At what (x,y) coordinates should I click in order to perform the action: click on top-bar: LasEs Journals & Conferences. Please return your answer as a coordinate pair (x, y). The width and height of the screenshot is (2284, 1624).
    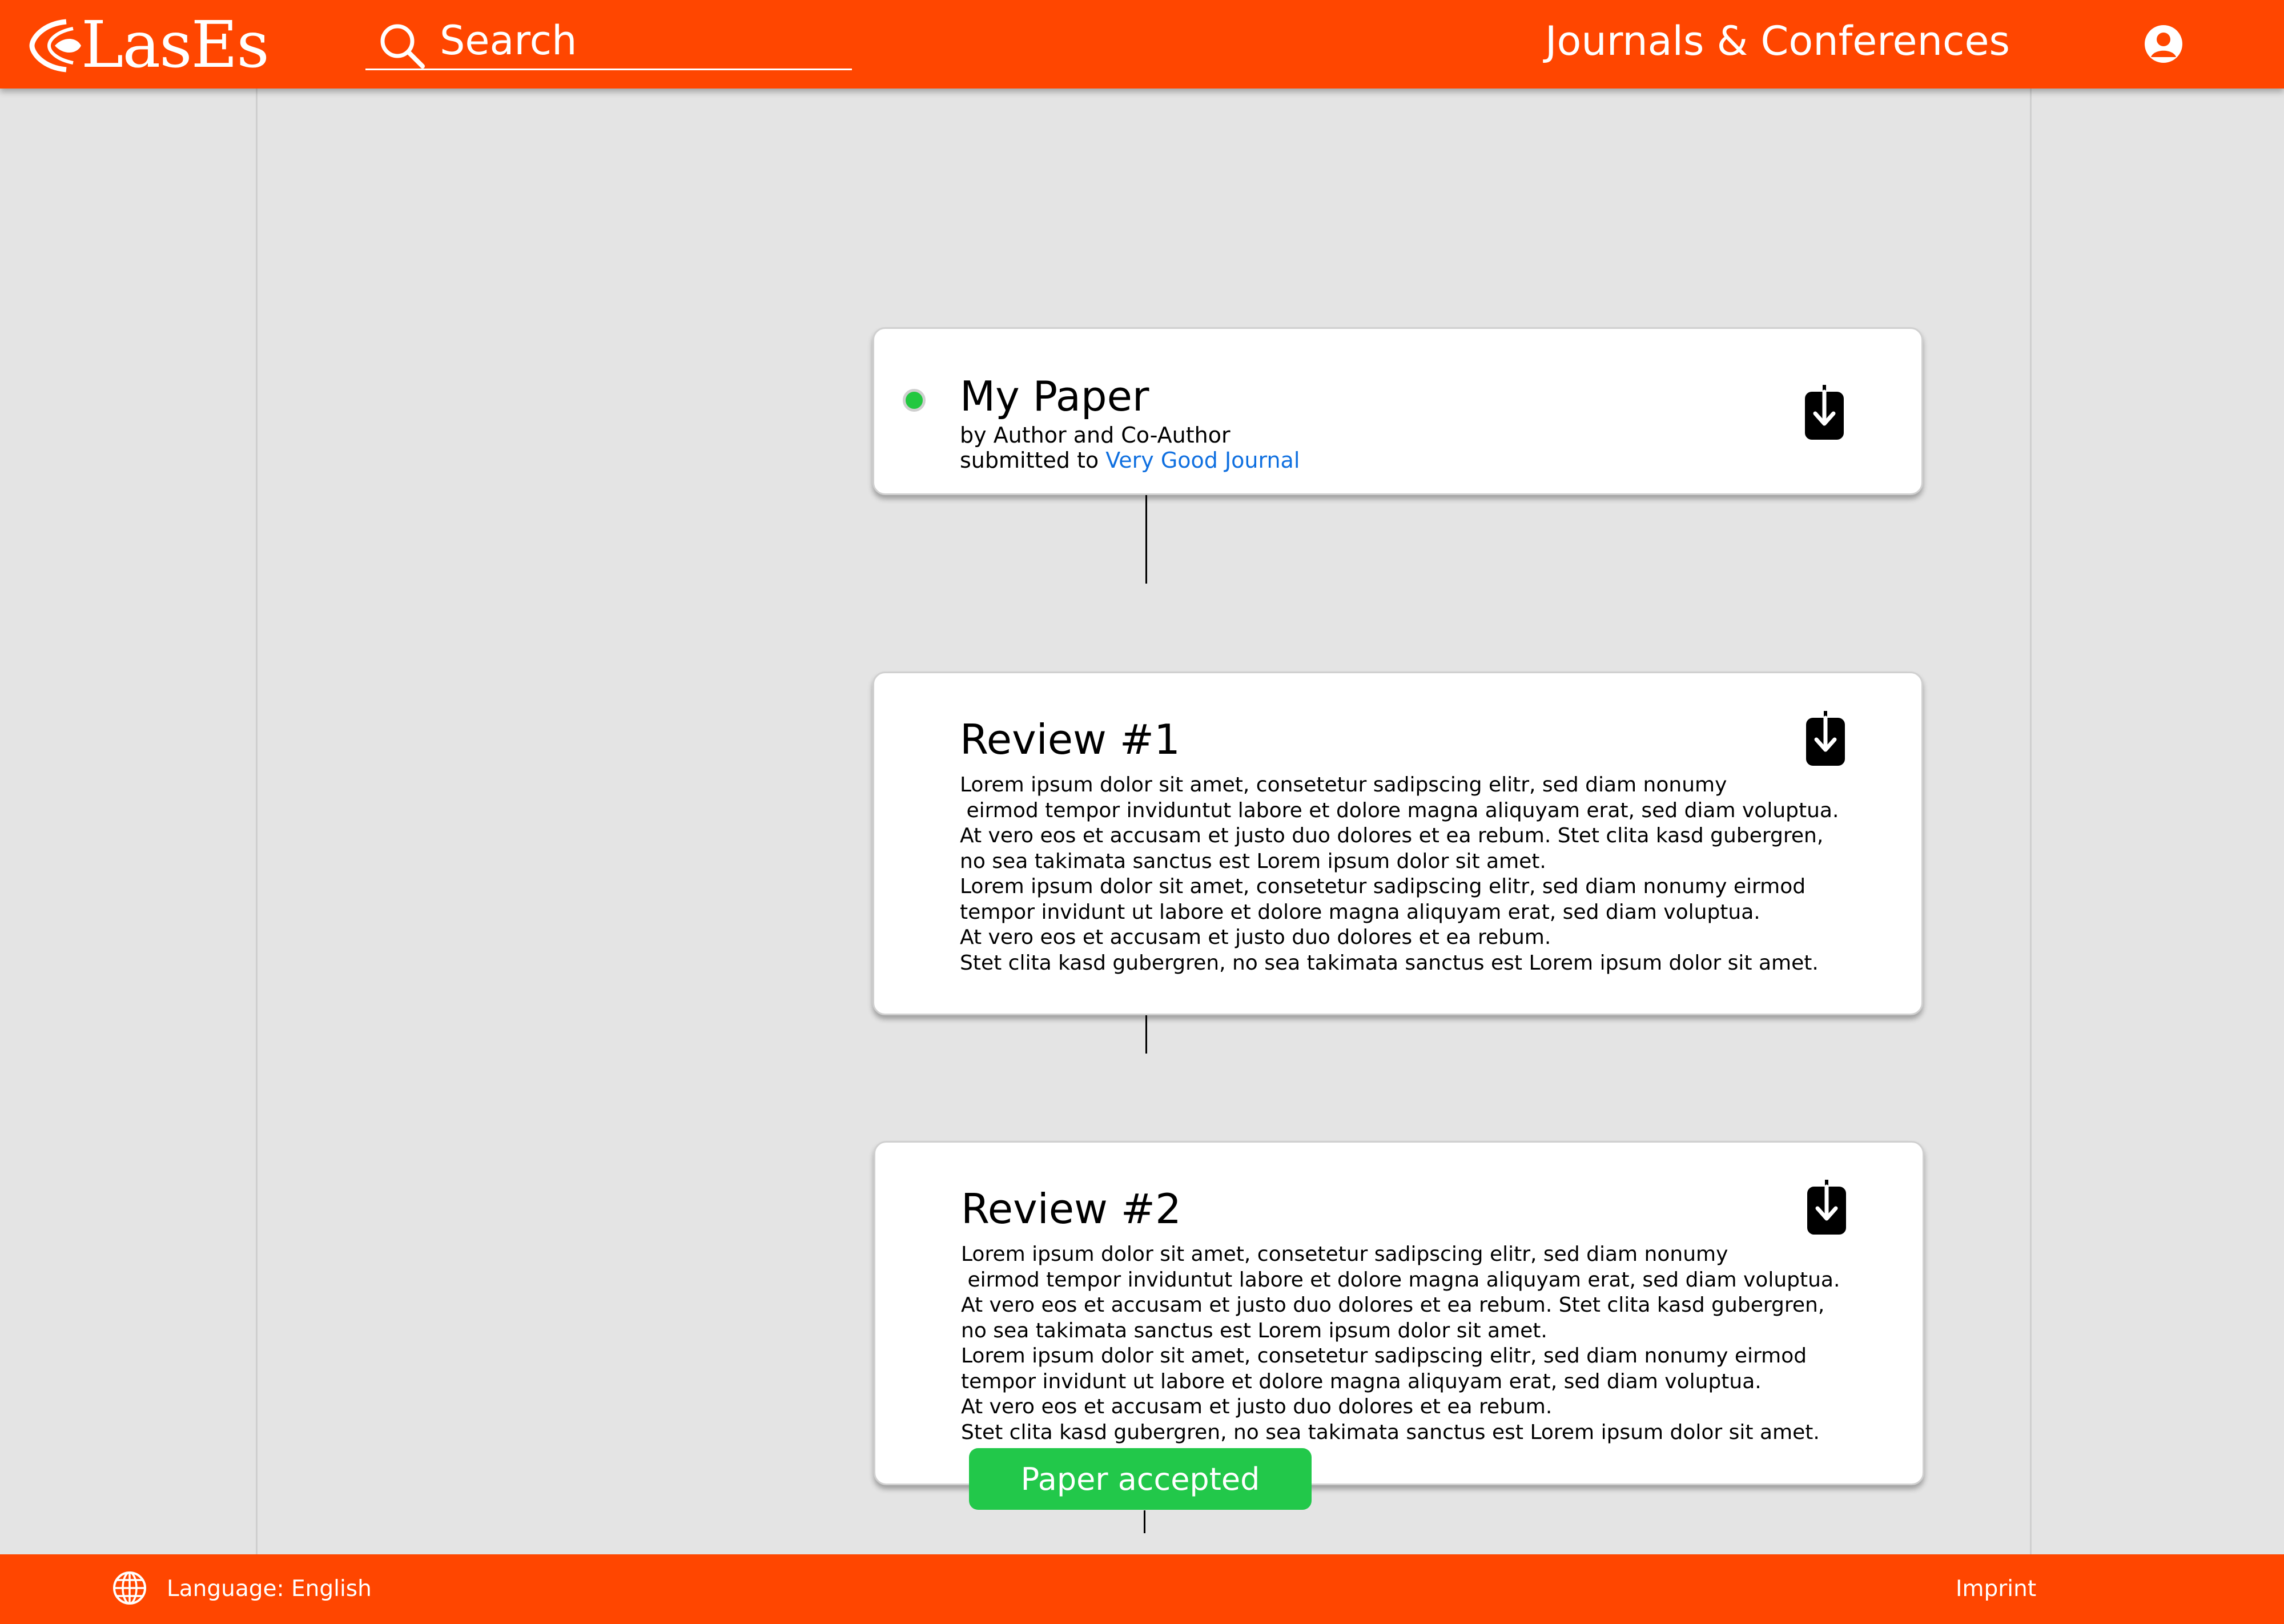
    Looking at the image, I should click on (1142, 44).